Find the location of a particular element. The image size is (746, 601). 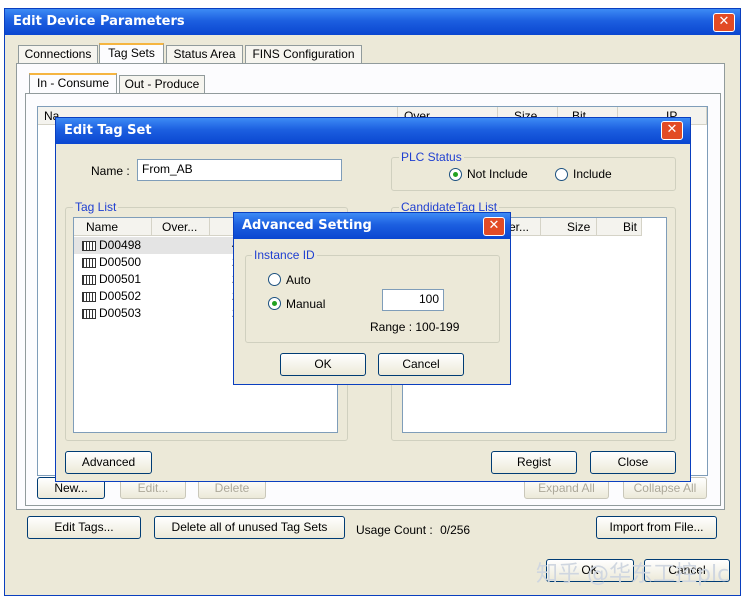

tab-out-produce: Out - Produce is located at coordinates (162, 84).